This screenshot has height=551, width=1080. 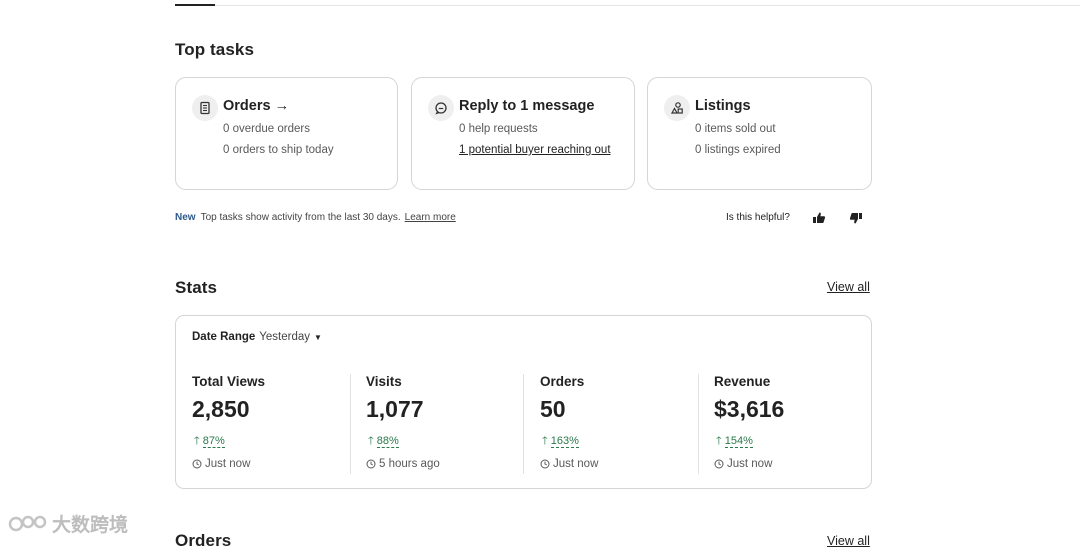 What do you see at coordinates (278, 150) in the screenshot?
I see `orders-to-ship-text: 0 orders to ship today` at bounding box center [278, 150].